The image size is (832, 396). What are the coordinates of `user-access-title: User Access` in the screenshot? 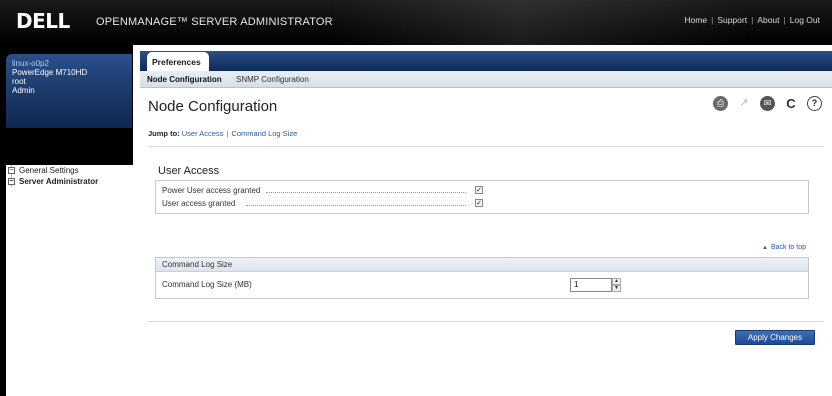 It's located at (189, 171).